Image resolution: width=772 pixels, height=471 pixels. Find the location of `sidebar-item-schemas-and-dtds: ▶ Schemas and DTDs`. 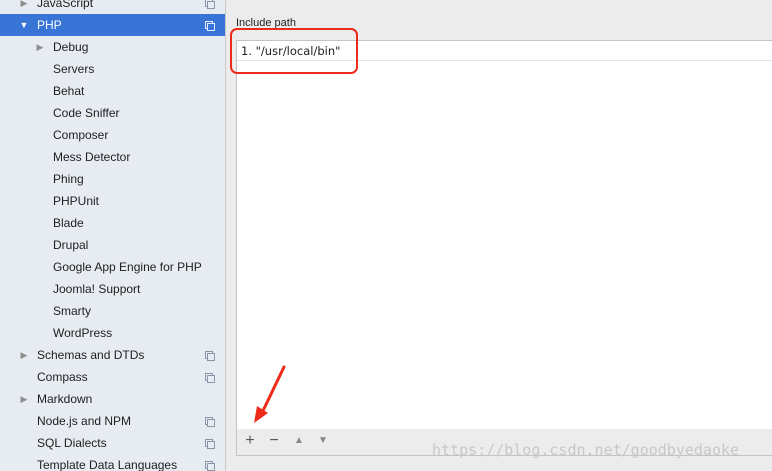

sidebar-item-schemas-and-dtds: ▶ Schemas and DTDs is located at coordinates (112, 355).